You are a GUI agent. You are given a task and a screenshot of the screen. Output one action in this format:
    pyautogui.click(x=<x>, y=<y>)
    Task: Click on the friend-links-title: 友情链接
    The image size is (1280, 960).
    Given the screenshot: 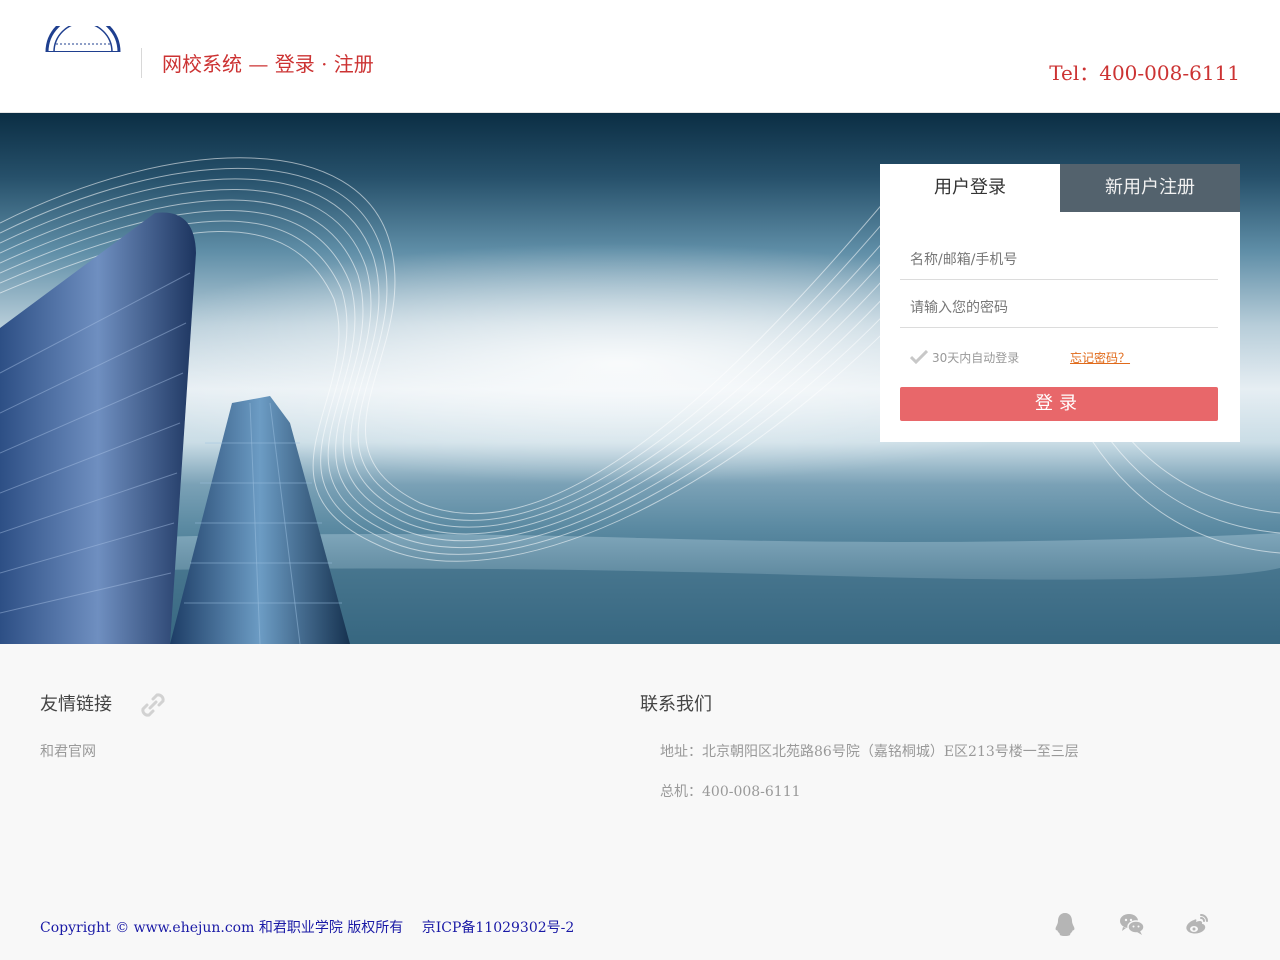 What is the action you would take?
    pyautogui.click(x=76, y=704)
    